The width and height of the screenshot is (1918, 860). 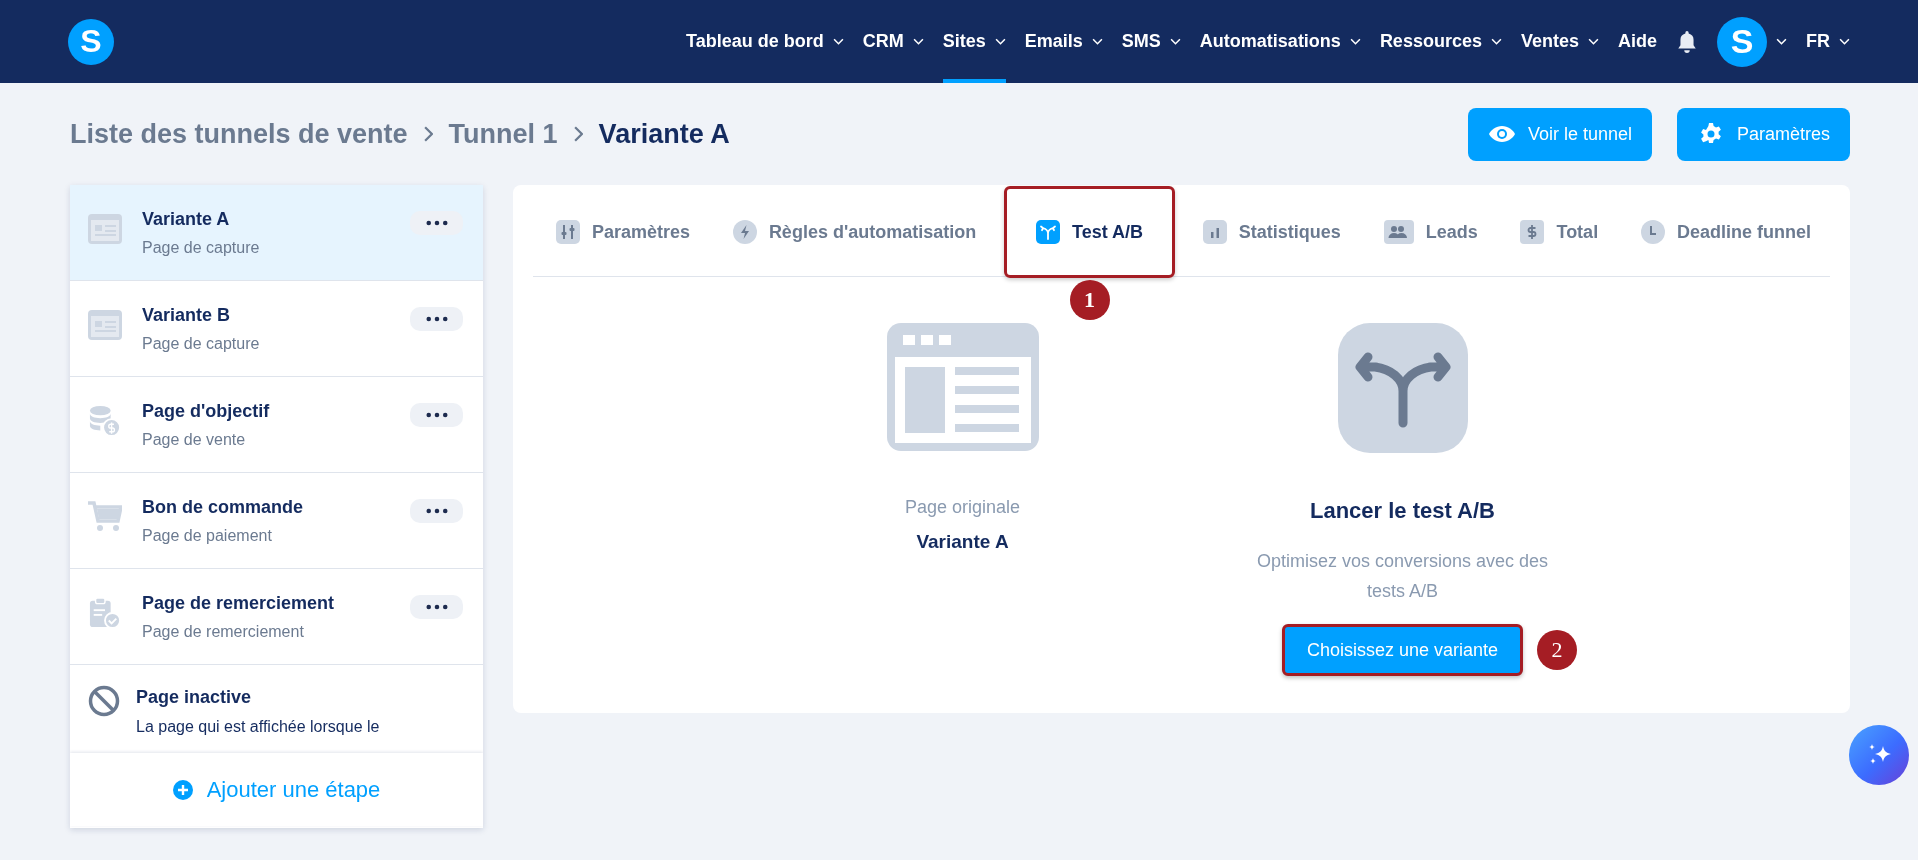 I want to click on add-icon, so click(x=182, y=789).